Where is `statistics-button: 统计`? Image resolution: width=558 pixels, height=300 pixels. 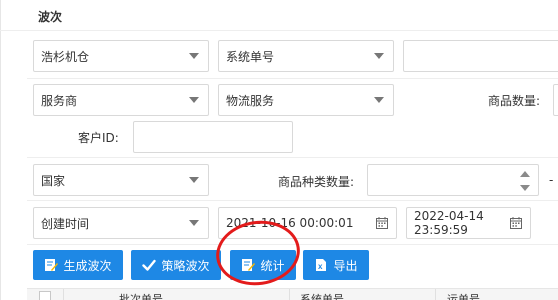
statistics-button: 统计 is located at coordinates (263, 265).